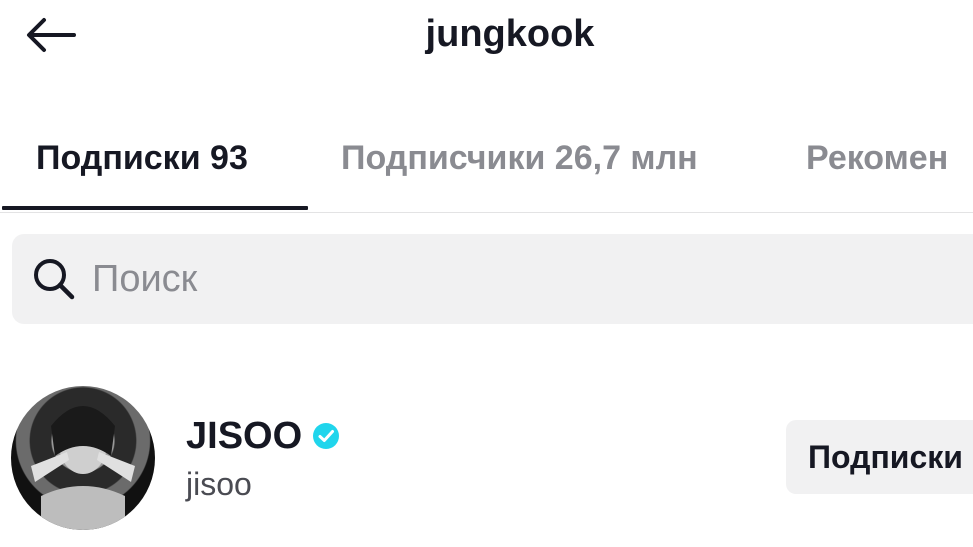  What do you see at coordinates (519, 158) in the screenshot?
I see `tab-followers: Подписчики 26,7 млн` at bounding box center [519, 158].